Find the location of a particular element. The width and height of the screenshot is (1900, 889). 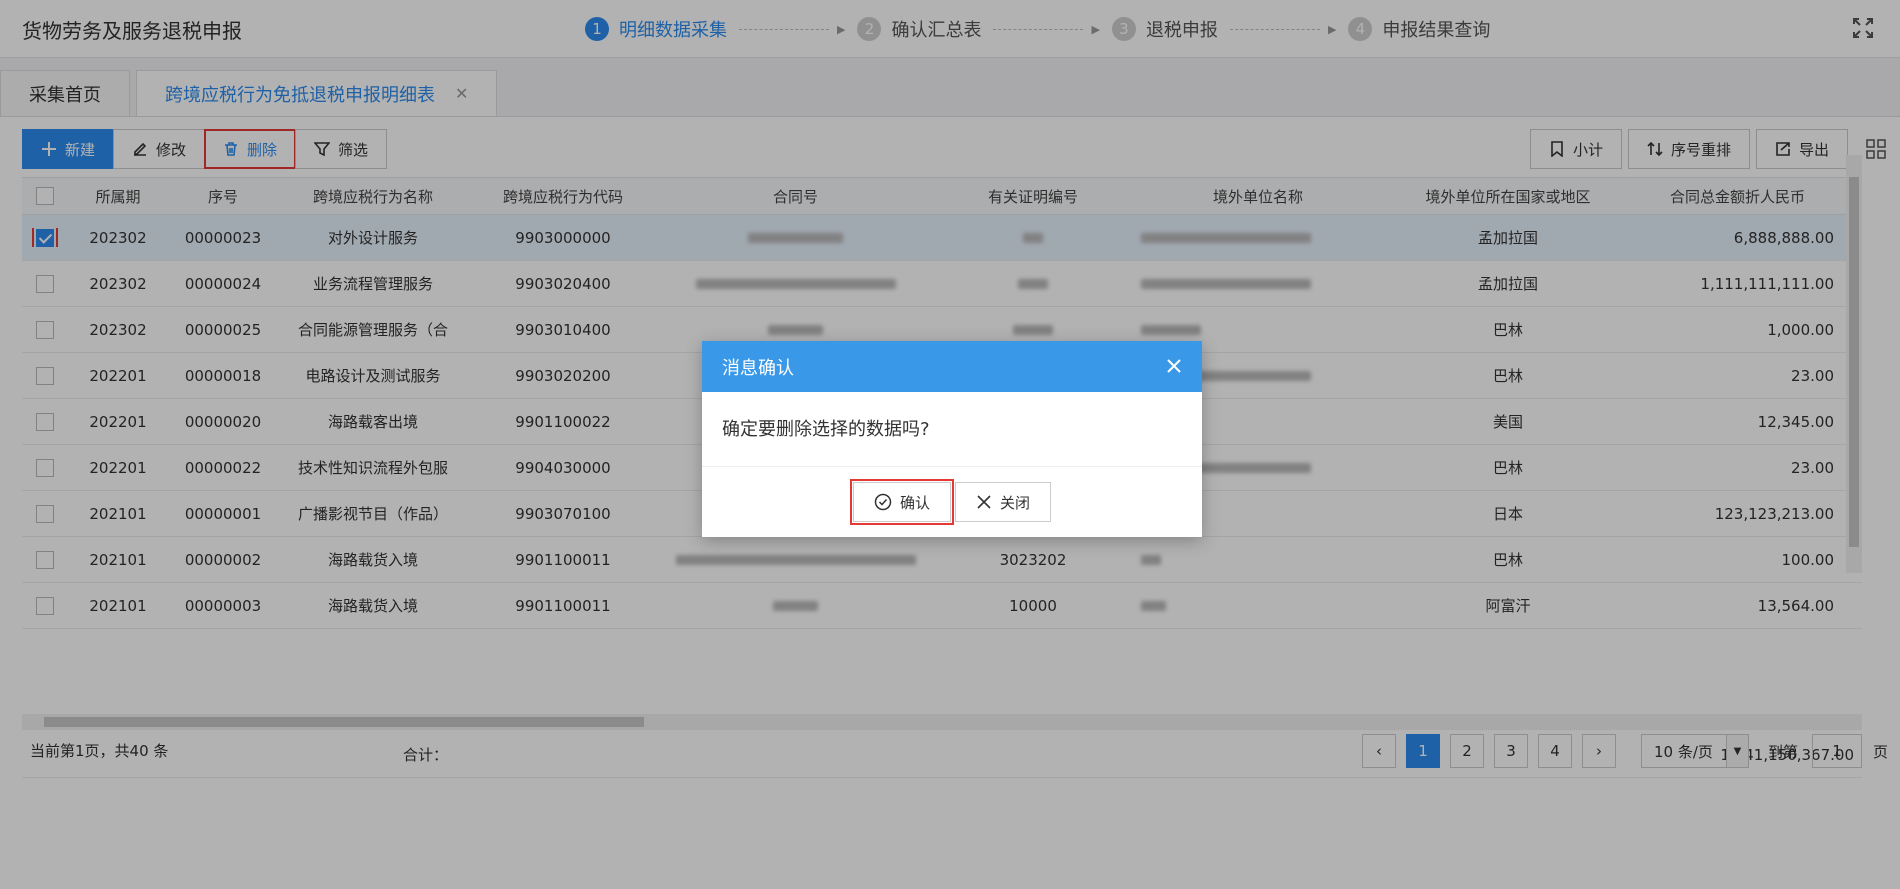

confirm-button: 确认 is located at coordinates (902, 502).